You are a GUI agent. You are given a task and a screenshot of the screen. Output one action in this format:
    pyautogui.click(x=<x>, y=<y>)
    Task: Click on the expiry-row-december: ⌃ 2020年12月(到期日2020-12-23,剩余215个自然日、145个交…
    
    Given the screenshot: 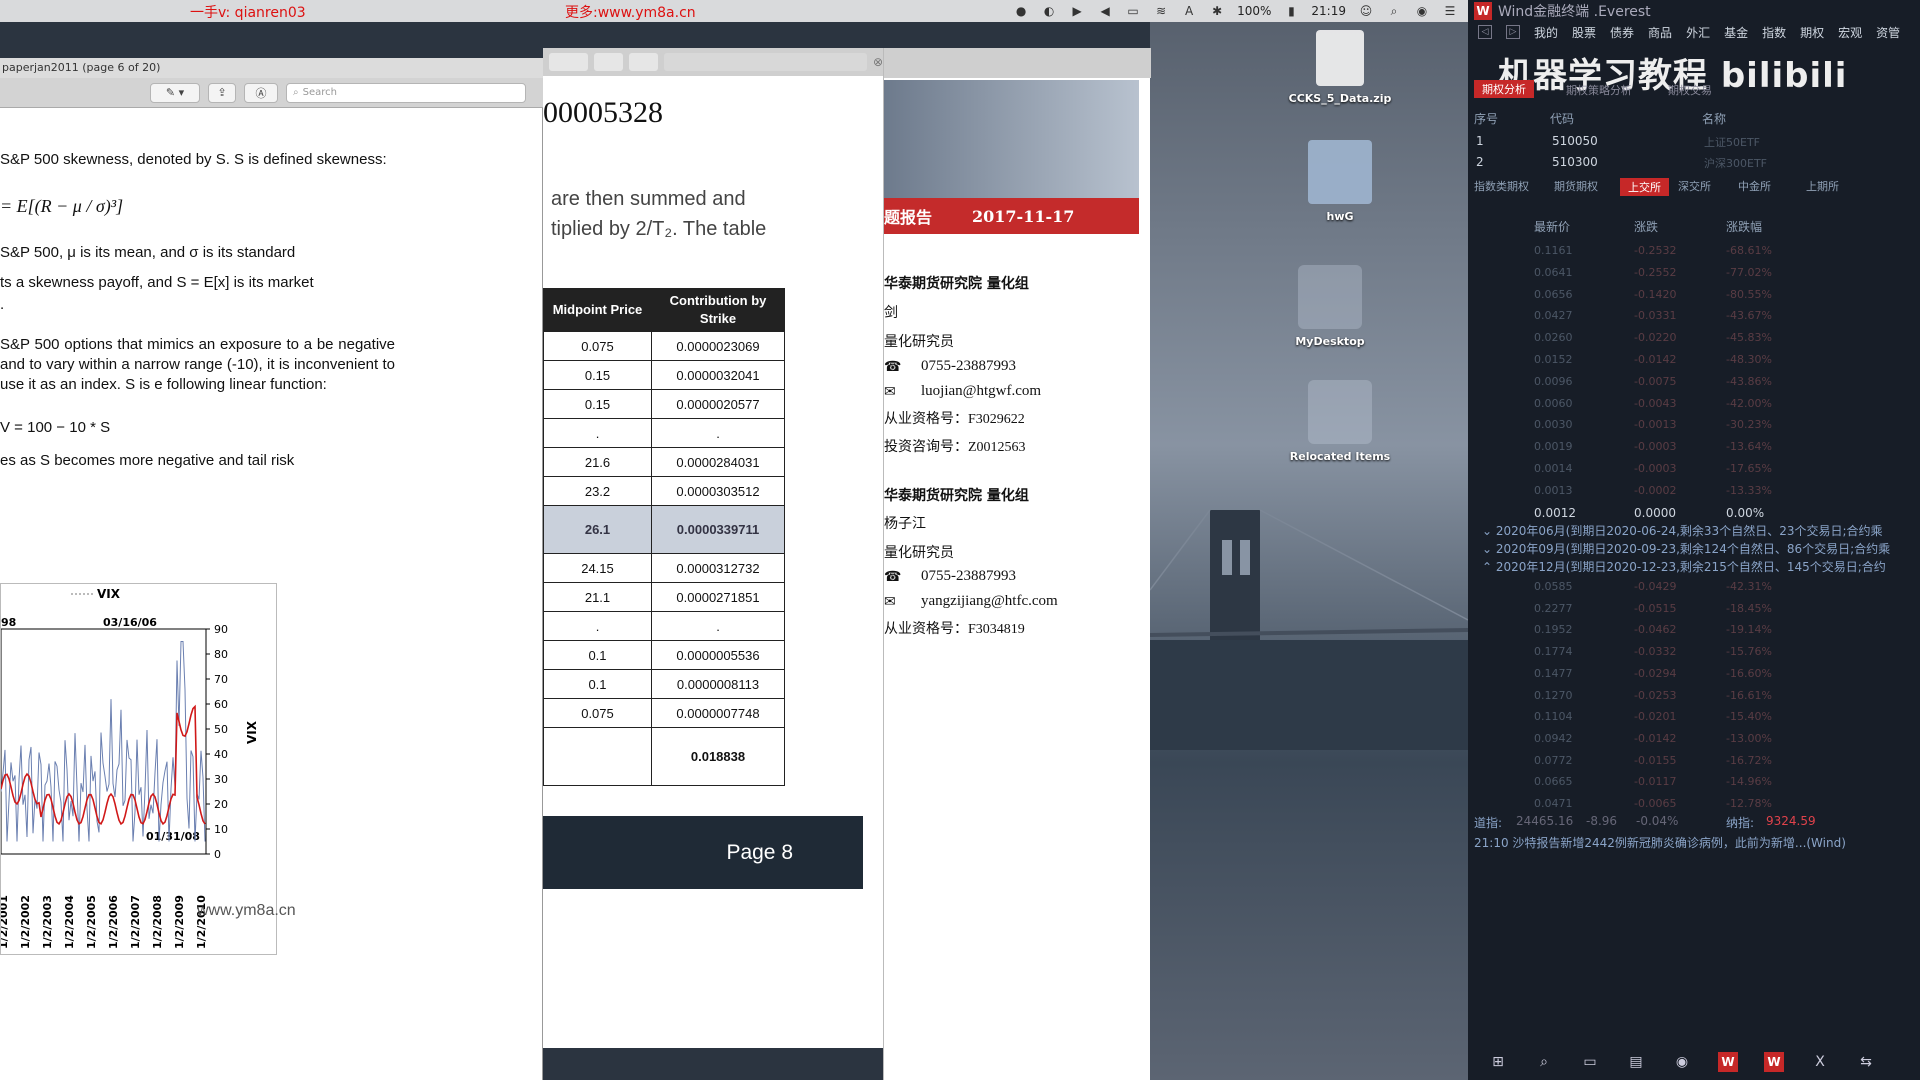 What is the action you would take?
    pyautogui.click(x=1684, y=566)
    